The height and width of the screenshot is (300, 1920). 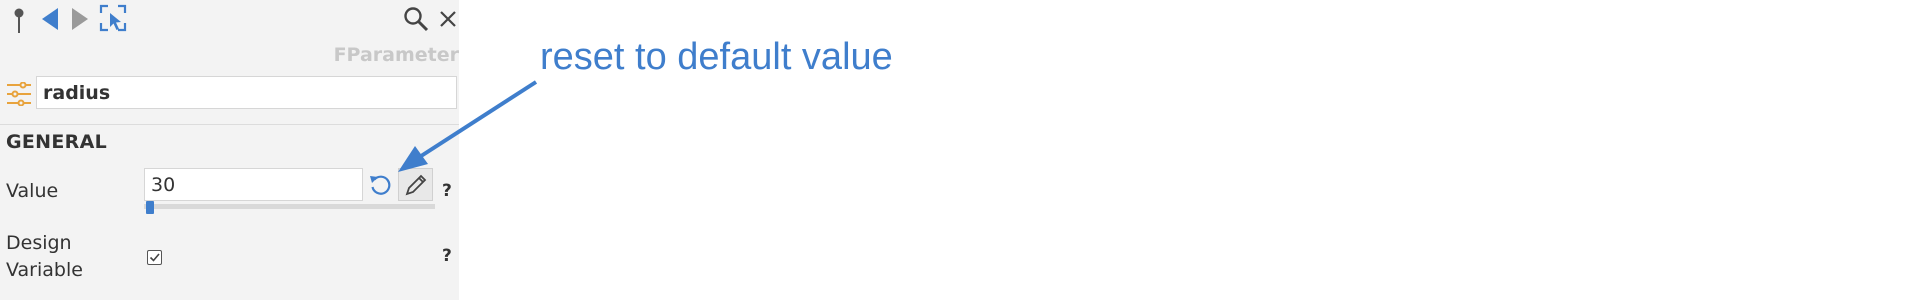 What do you see at coordinates (468, 126) in the screenshot?
I see `annotation-arrow` at bounding box center [468, 126].